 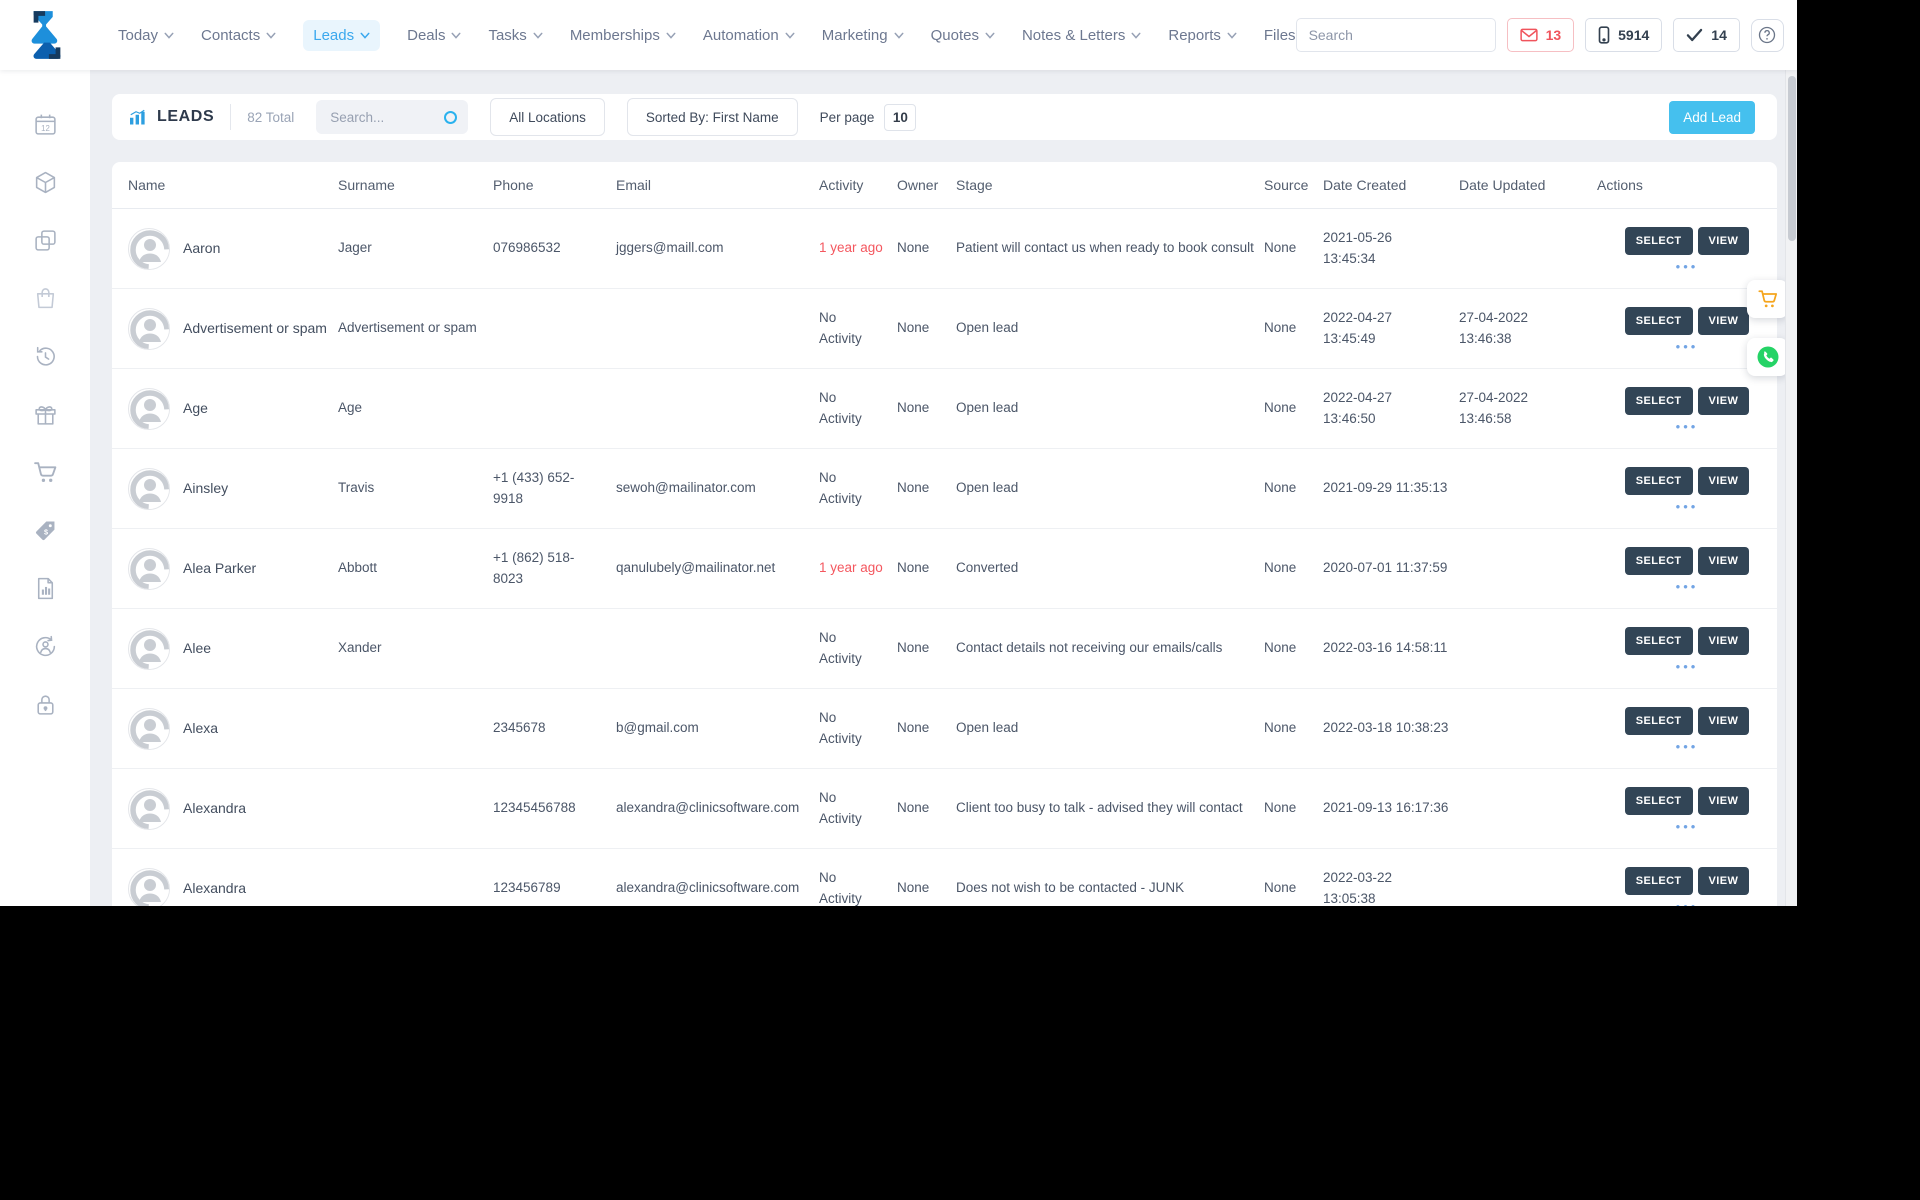 I want to click on column-header: Stage, so click(x=1110, y=185).